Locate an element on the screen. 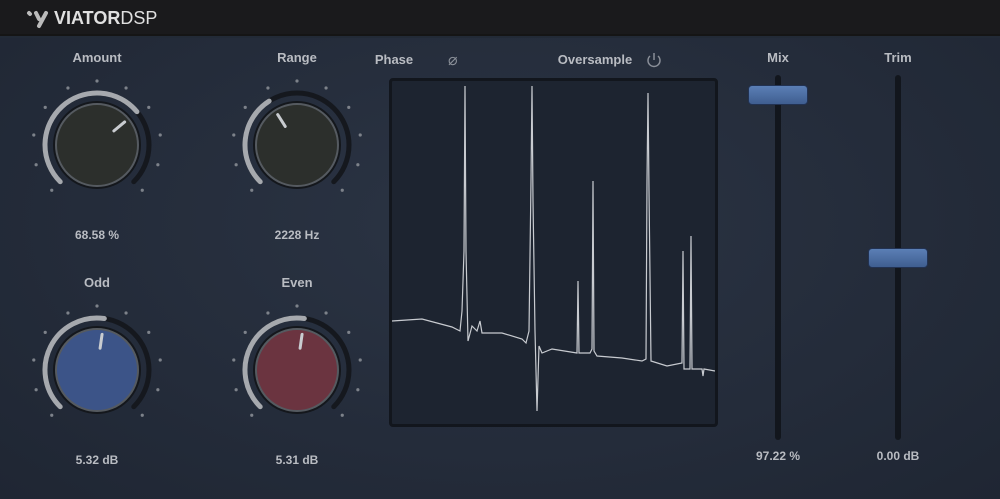 The width and height of the screenshot is (1000, 499). range-label: Range is located at coordinates (297, 57).